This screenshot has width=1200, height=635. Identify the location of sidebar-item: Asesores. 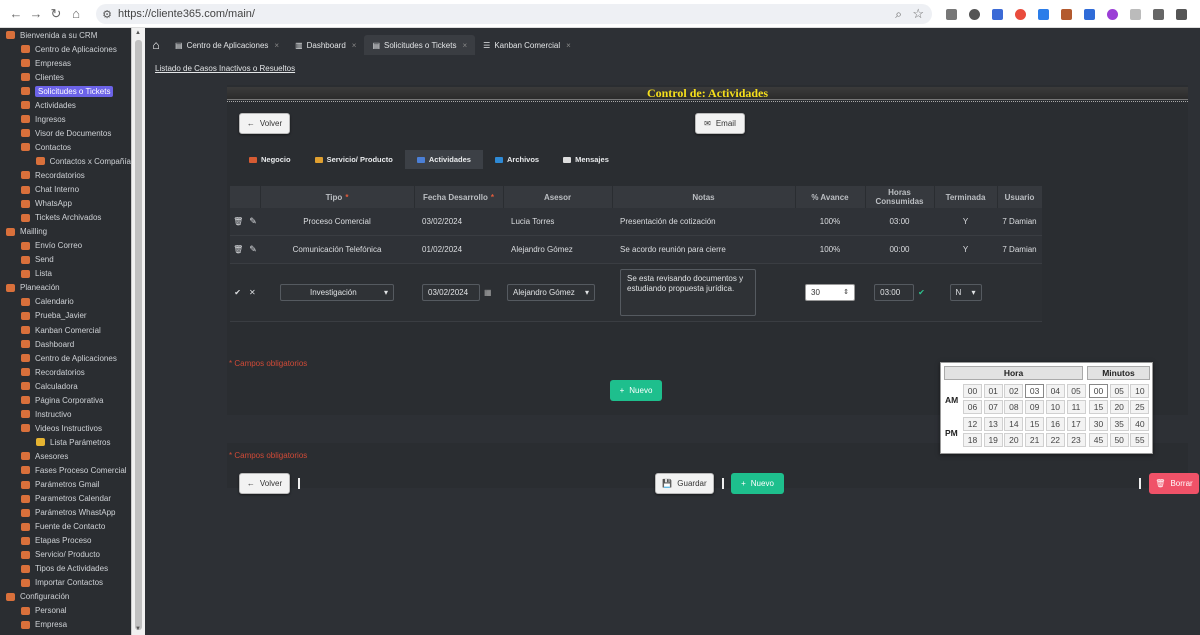
(65, 456).